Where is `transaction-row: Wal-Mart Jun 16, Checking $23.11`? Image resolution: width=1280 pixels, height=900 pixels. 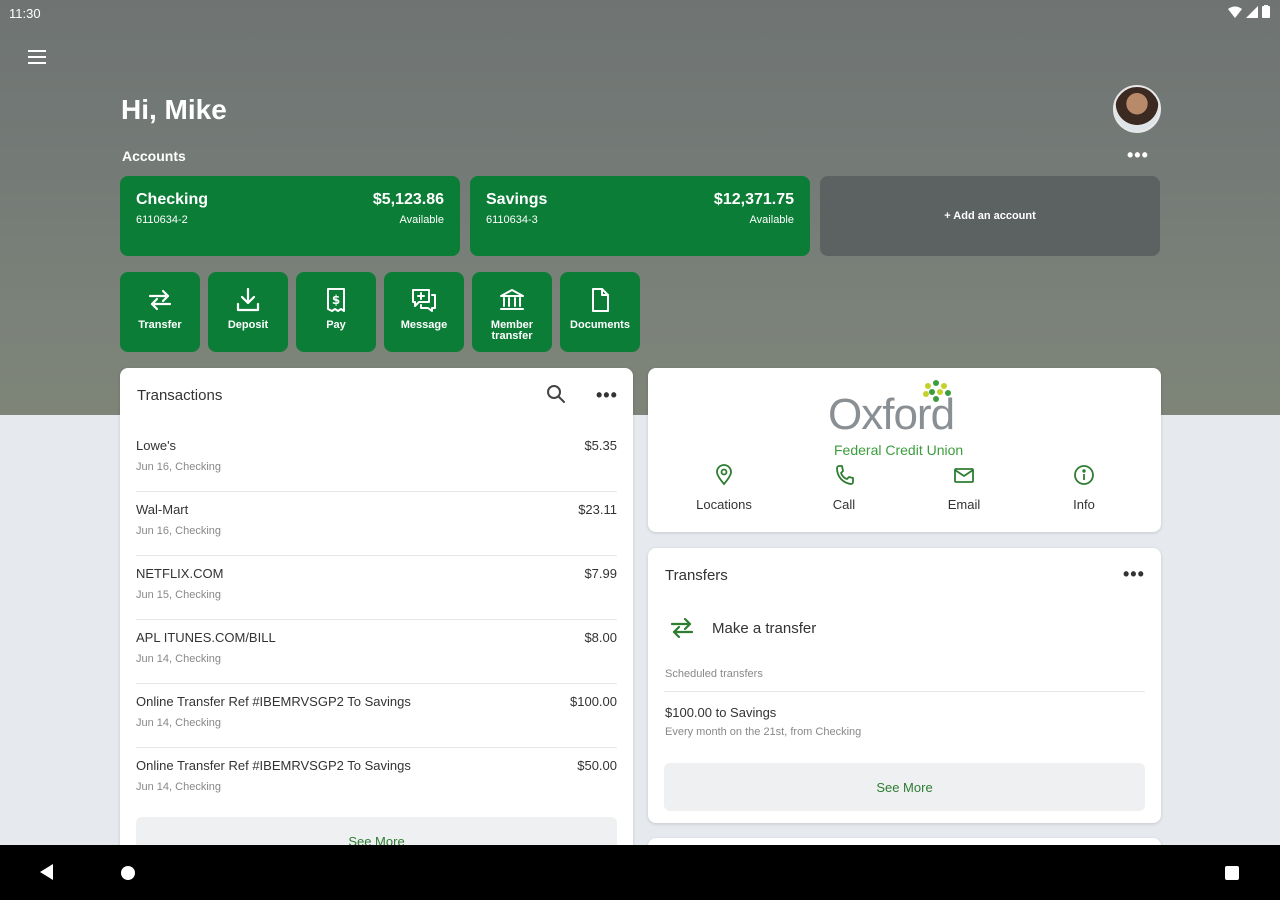 transaction-row: Wal-Mart Jun 16, Checking $23.11 is located at coordinates (376, 524).